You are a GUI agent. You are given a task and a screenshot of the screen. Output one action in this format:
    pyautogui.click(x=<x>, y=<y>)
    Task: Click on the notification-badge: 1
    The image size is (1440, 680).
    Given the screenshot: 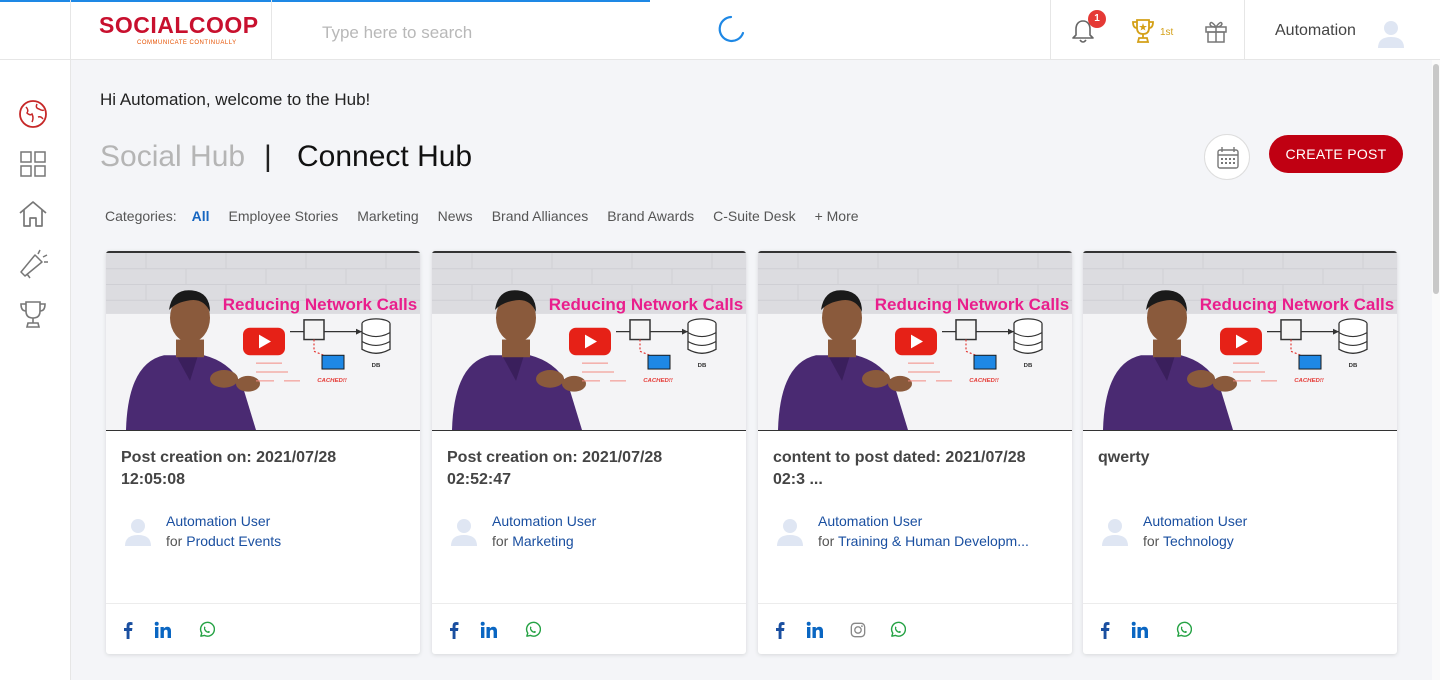 What is the action you would take?
    pyautogui.click(x=1097, y=19)
    